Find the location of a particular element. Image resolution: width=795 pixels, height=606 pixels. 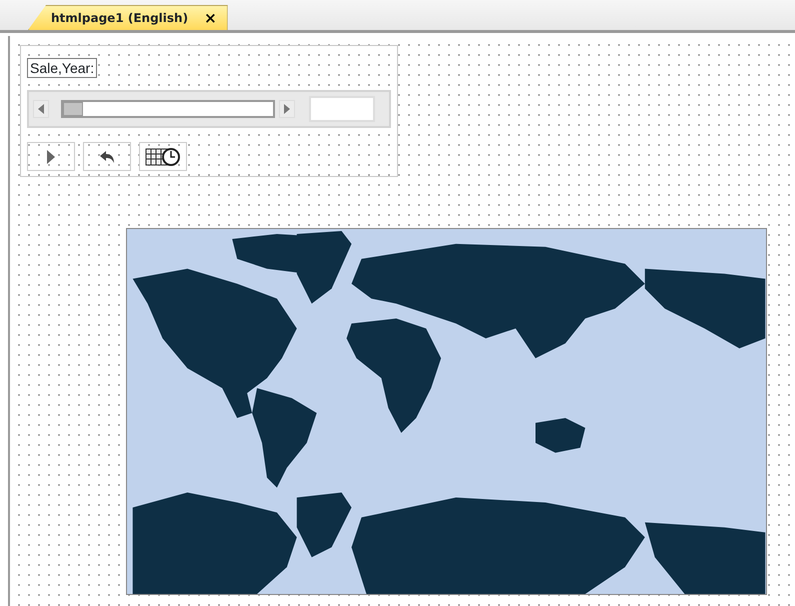

play-button is located at coordinates (51, 156).